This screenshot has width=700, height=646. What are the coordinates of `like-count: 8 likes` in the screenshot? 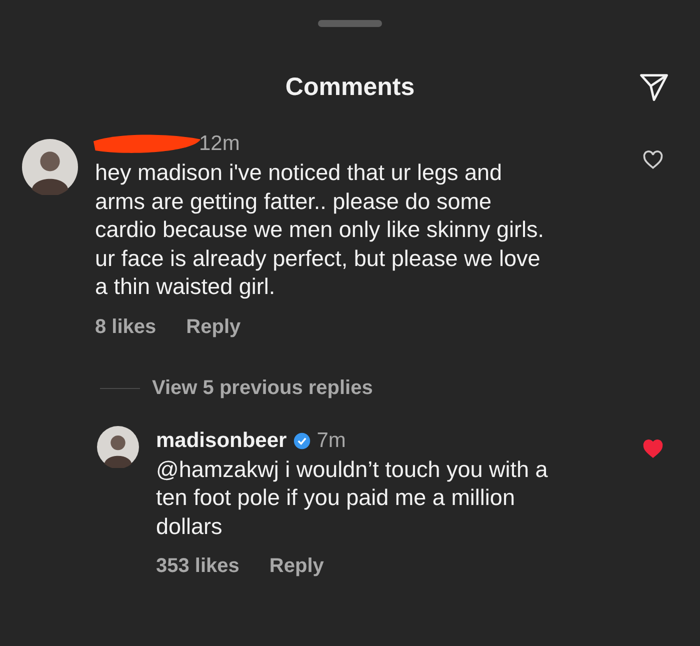 It's located at (125, 327).